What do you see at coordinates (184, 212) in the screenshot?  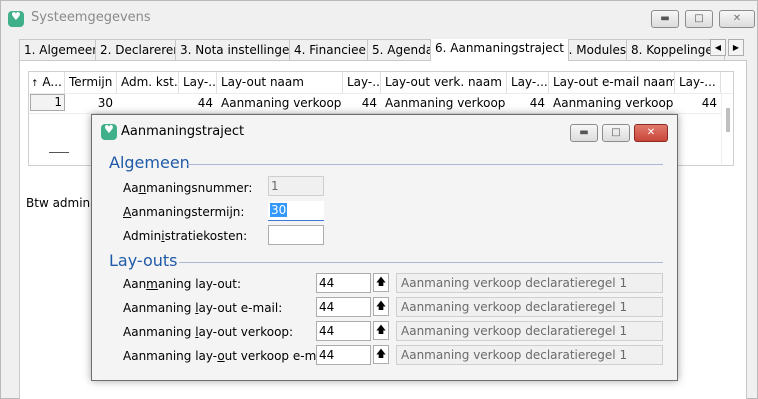 I see `aanmaningstermijn-label: Aanmaningstermijn:` at bounding box center [184, 212].